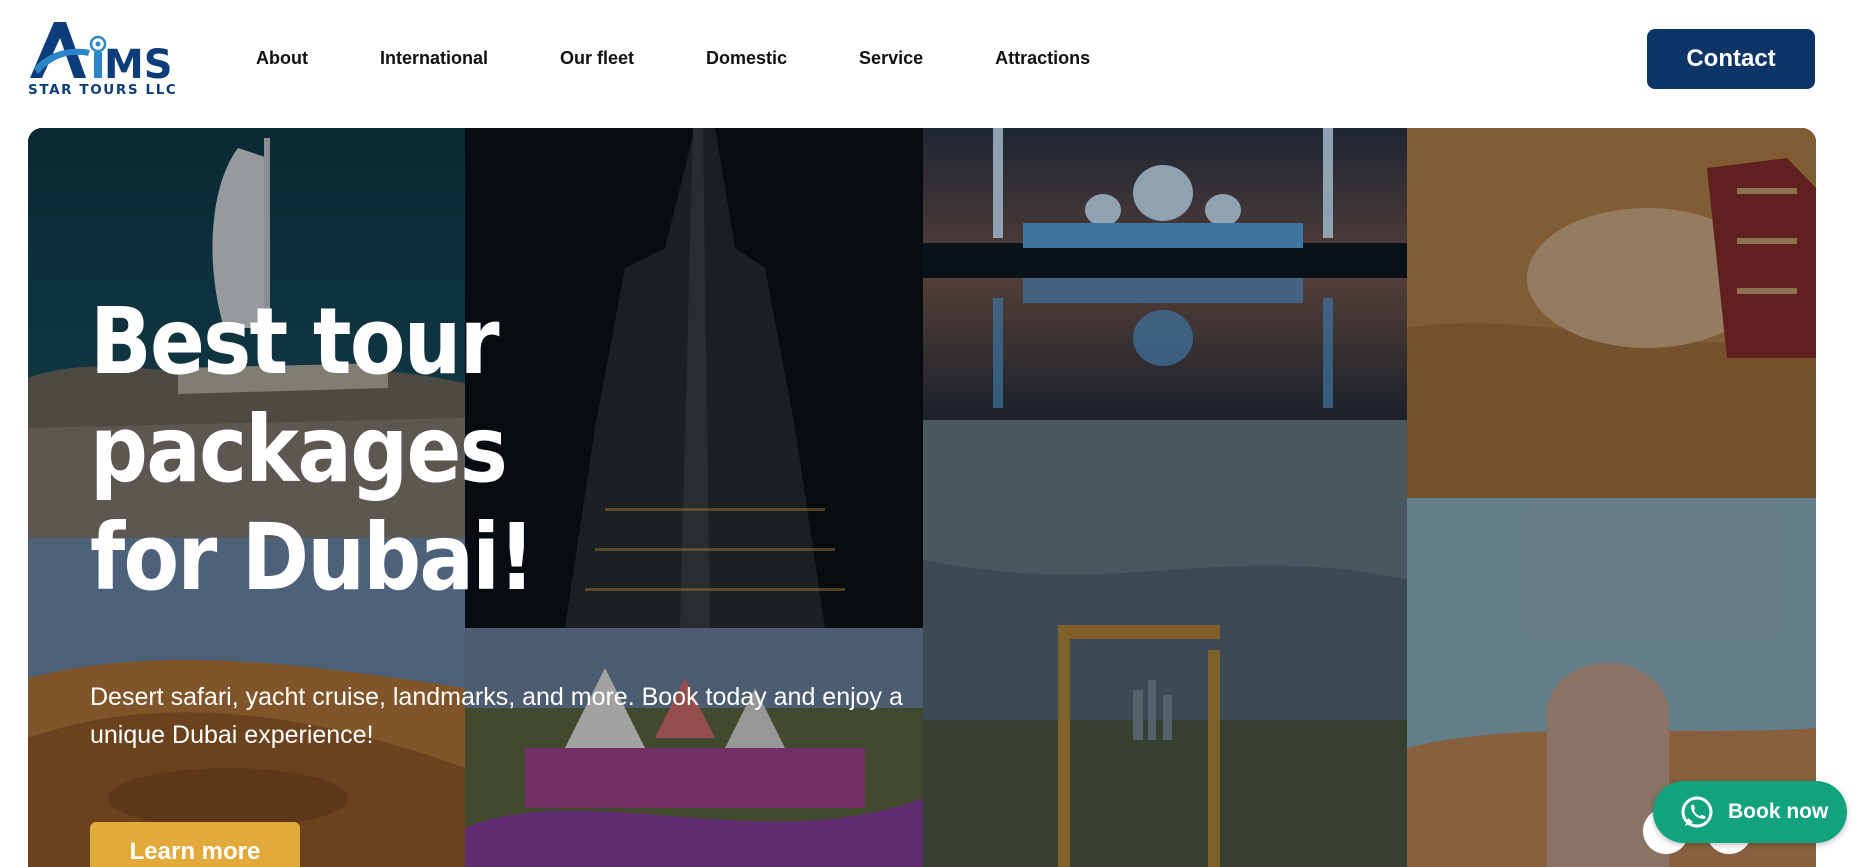 Image resolution: width=1864 pixels, height=867 pixels. What do you see at coordinates (282, 58) in the screenshot?
I see `nav-item-about: About` at bounding box center [282, 58].